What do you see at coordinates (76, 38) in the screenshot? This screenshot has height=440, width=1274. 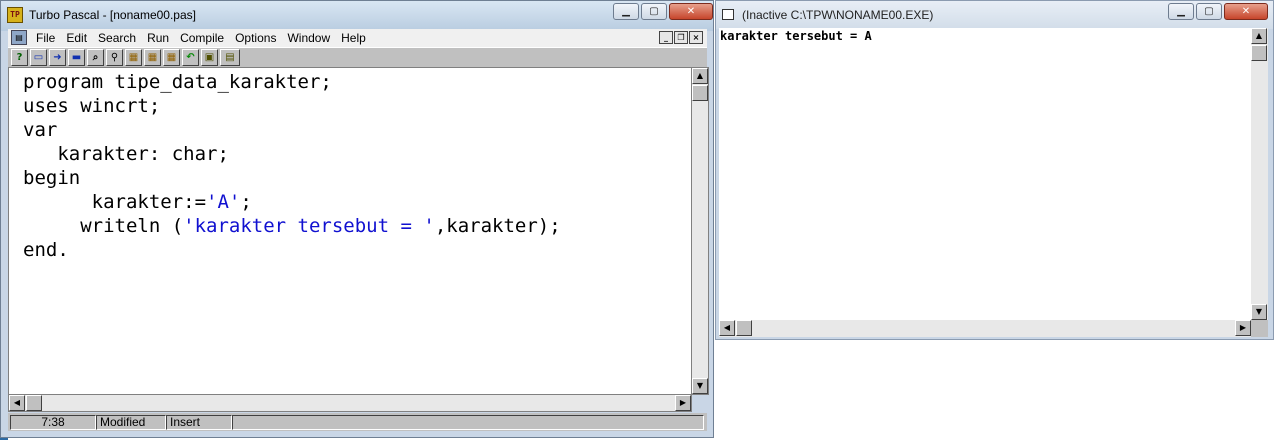 I see `menu-edit: Edit` at bounding box center [76, 38].